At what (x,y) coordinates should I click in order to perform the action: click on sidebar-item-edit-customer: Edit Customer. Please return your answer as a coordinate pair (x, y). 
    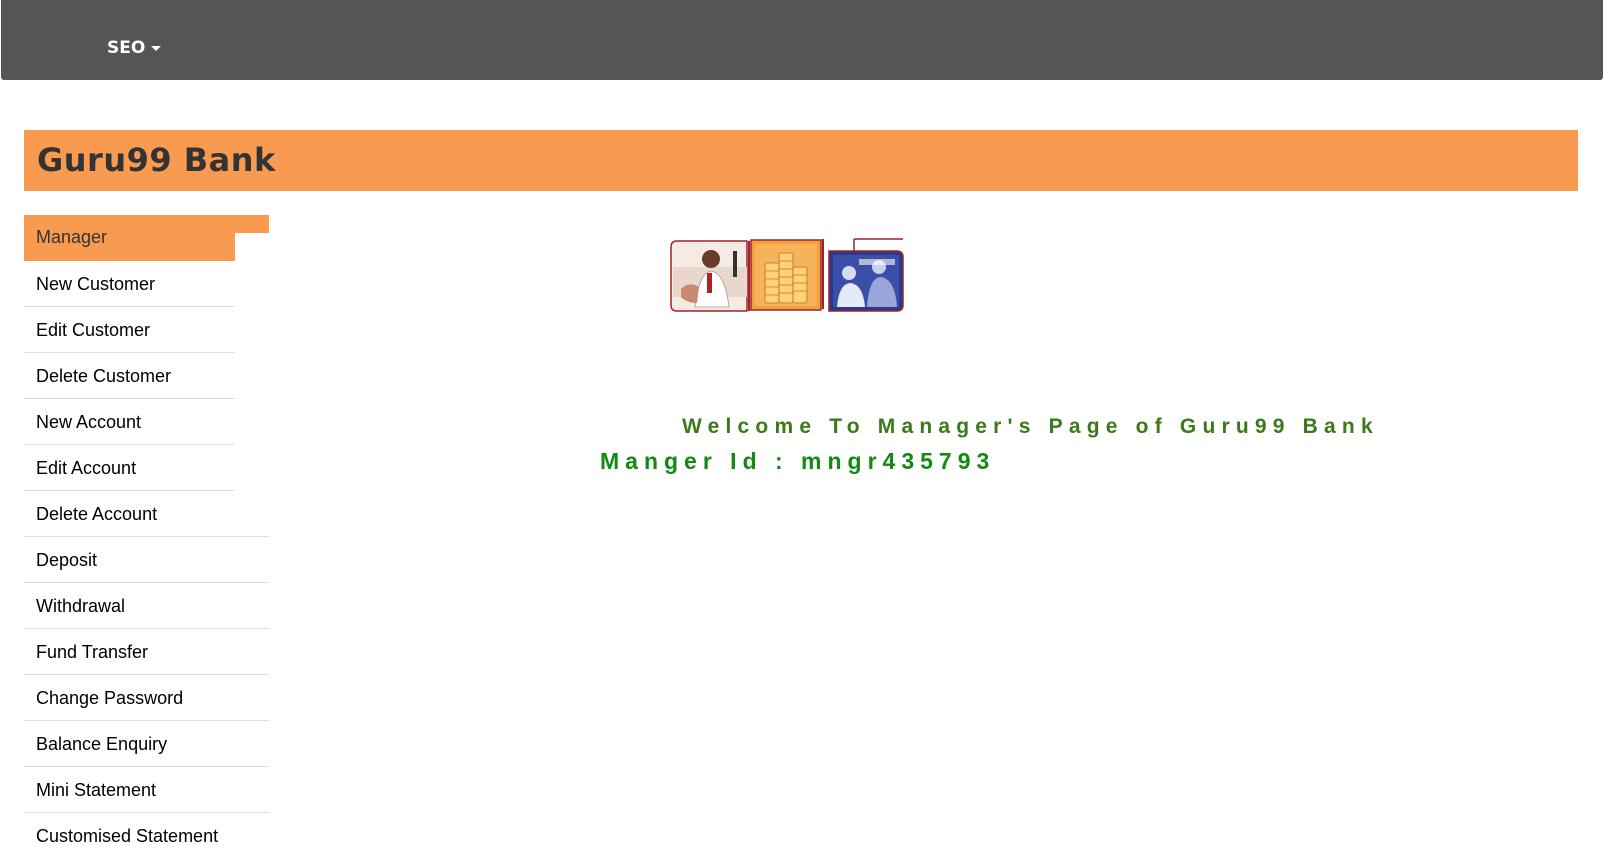
    Looking at the image, I should click on (129, 330).